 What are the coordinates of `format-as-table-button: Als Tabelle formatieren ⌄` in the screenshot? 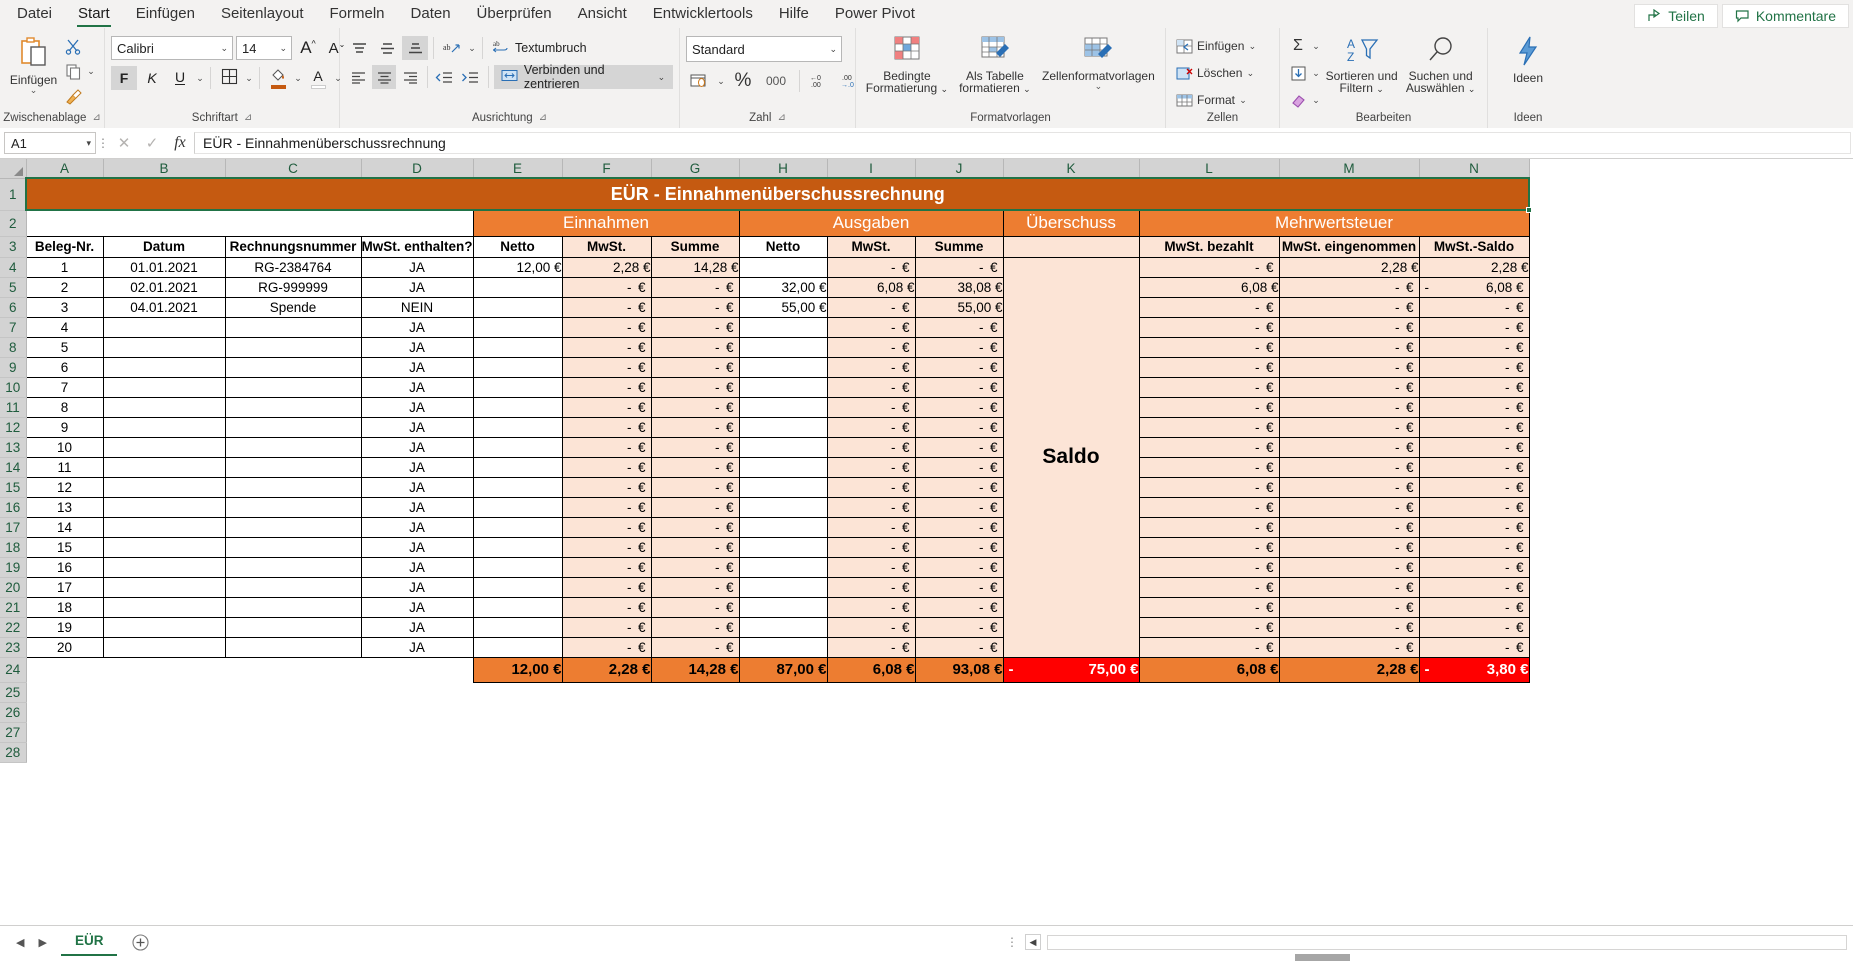 It's located at (995, 63).